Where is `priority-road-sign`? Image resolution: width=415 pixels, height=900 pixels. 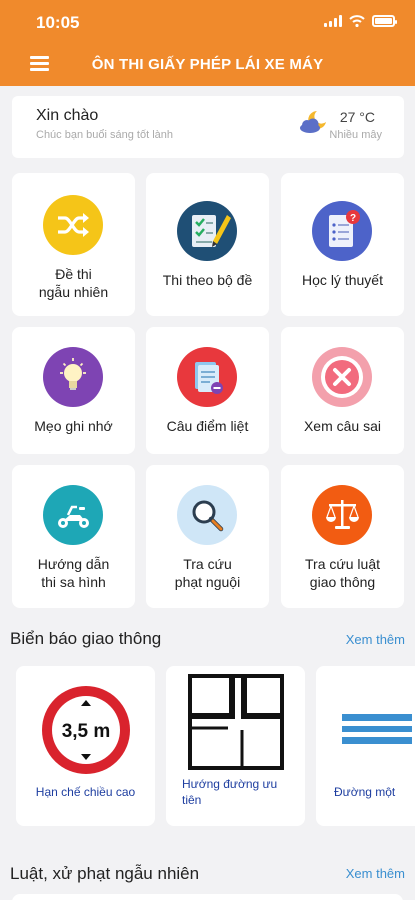 priority-road-sign is located at coordinates (236, 722).